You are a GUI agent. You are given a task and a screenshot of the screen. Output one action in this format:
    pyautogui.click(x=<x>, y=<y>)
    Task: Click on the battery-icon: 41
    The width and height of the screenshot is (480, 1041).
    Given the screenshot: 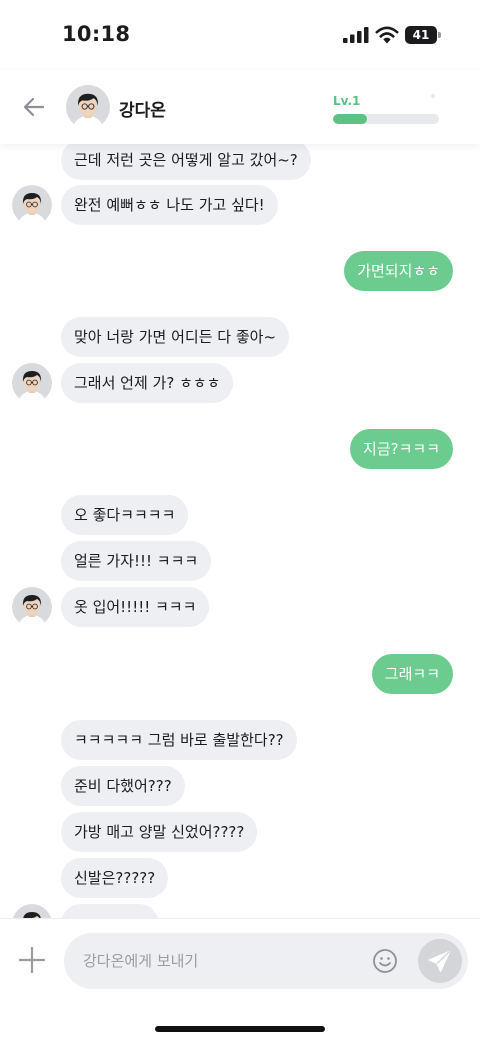 What is the action you would take?
    pyautogui.click(x=423, y=35)
    